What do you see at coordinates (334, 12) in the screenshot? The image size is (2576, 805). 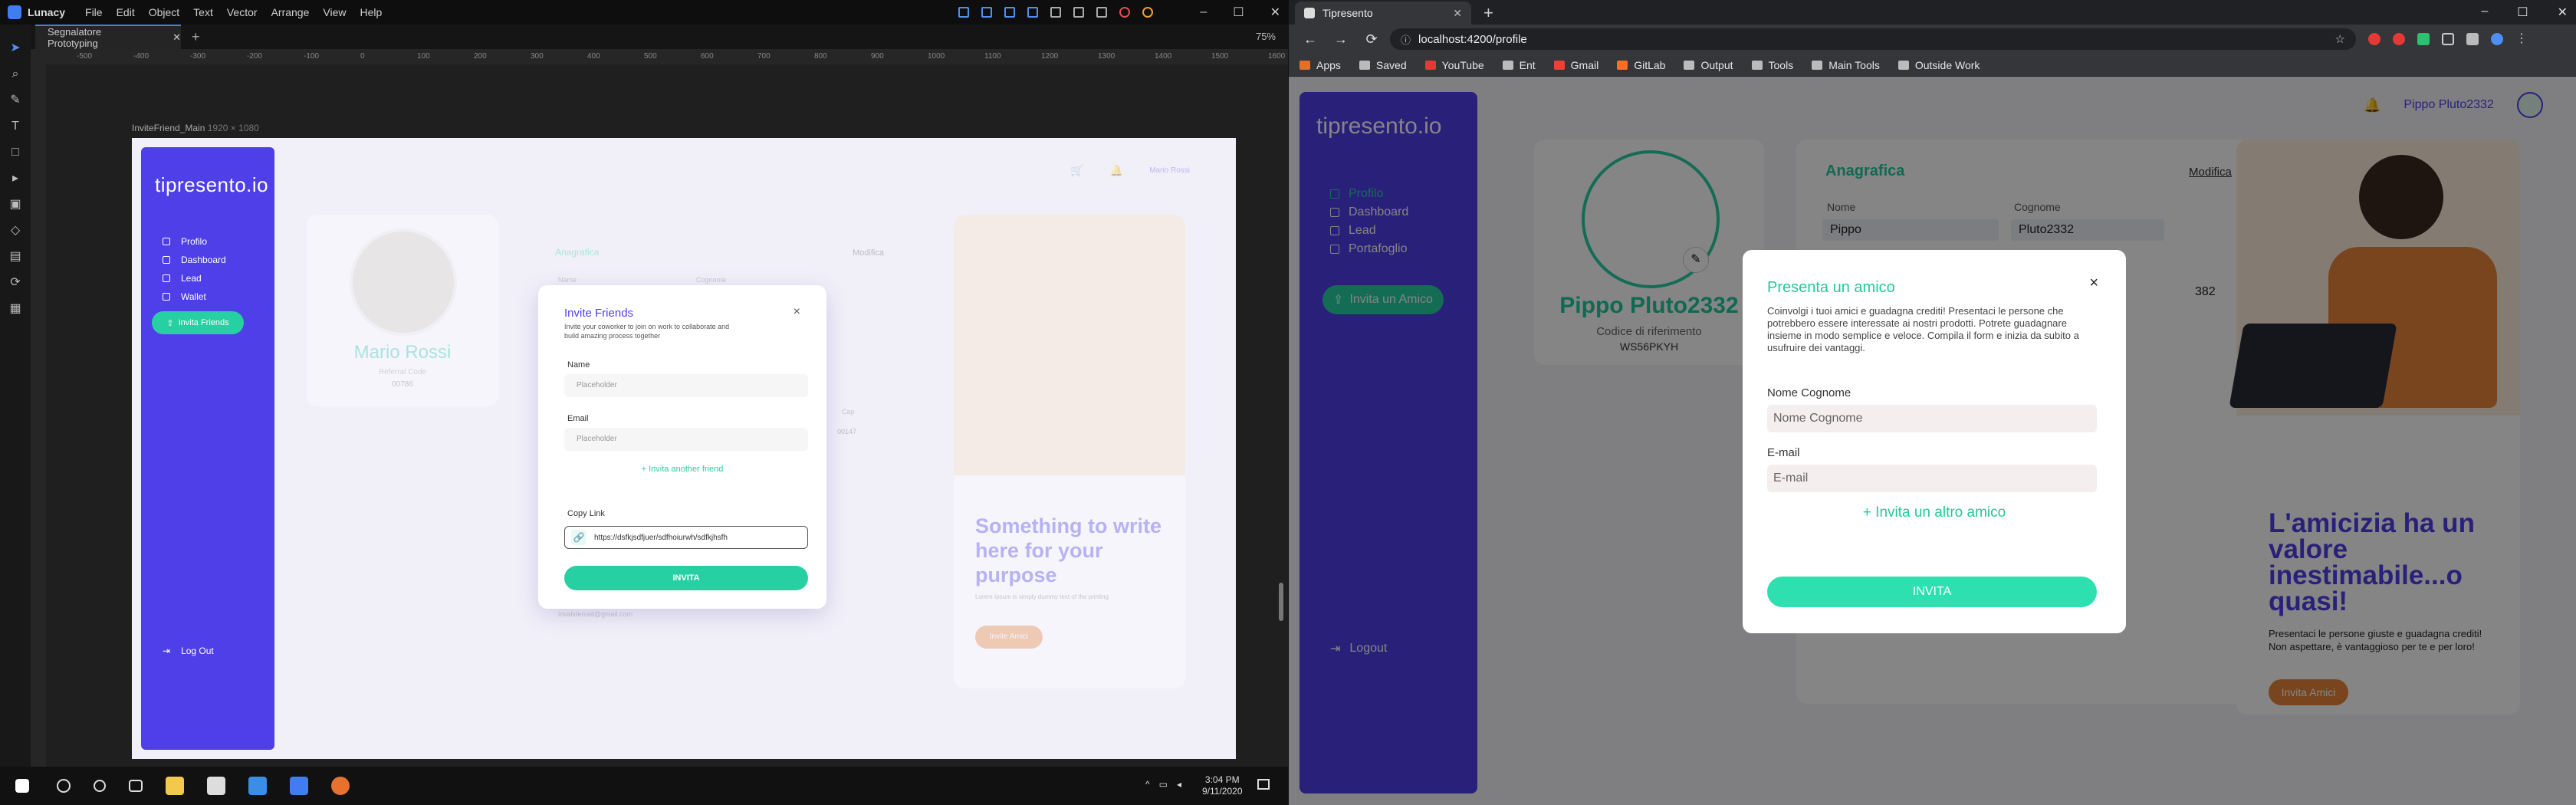 I see `menu-view: View` at bounding box center [334, 12].